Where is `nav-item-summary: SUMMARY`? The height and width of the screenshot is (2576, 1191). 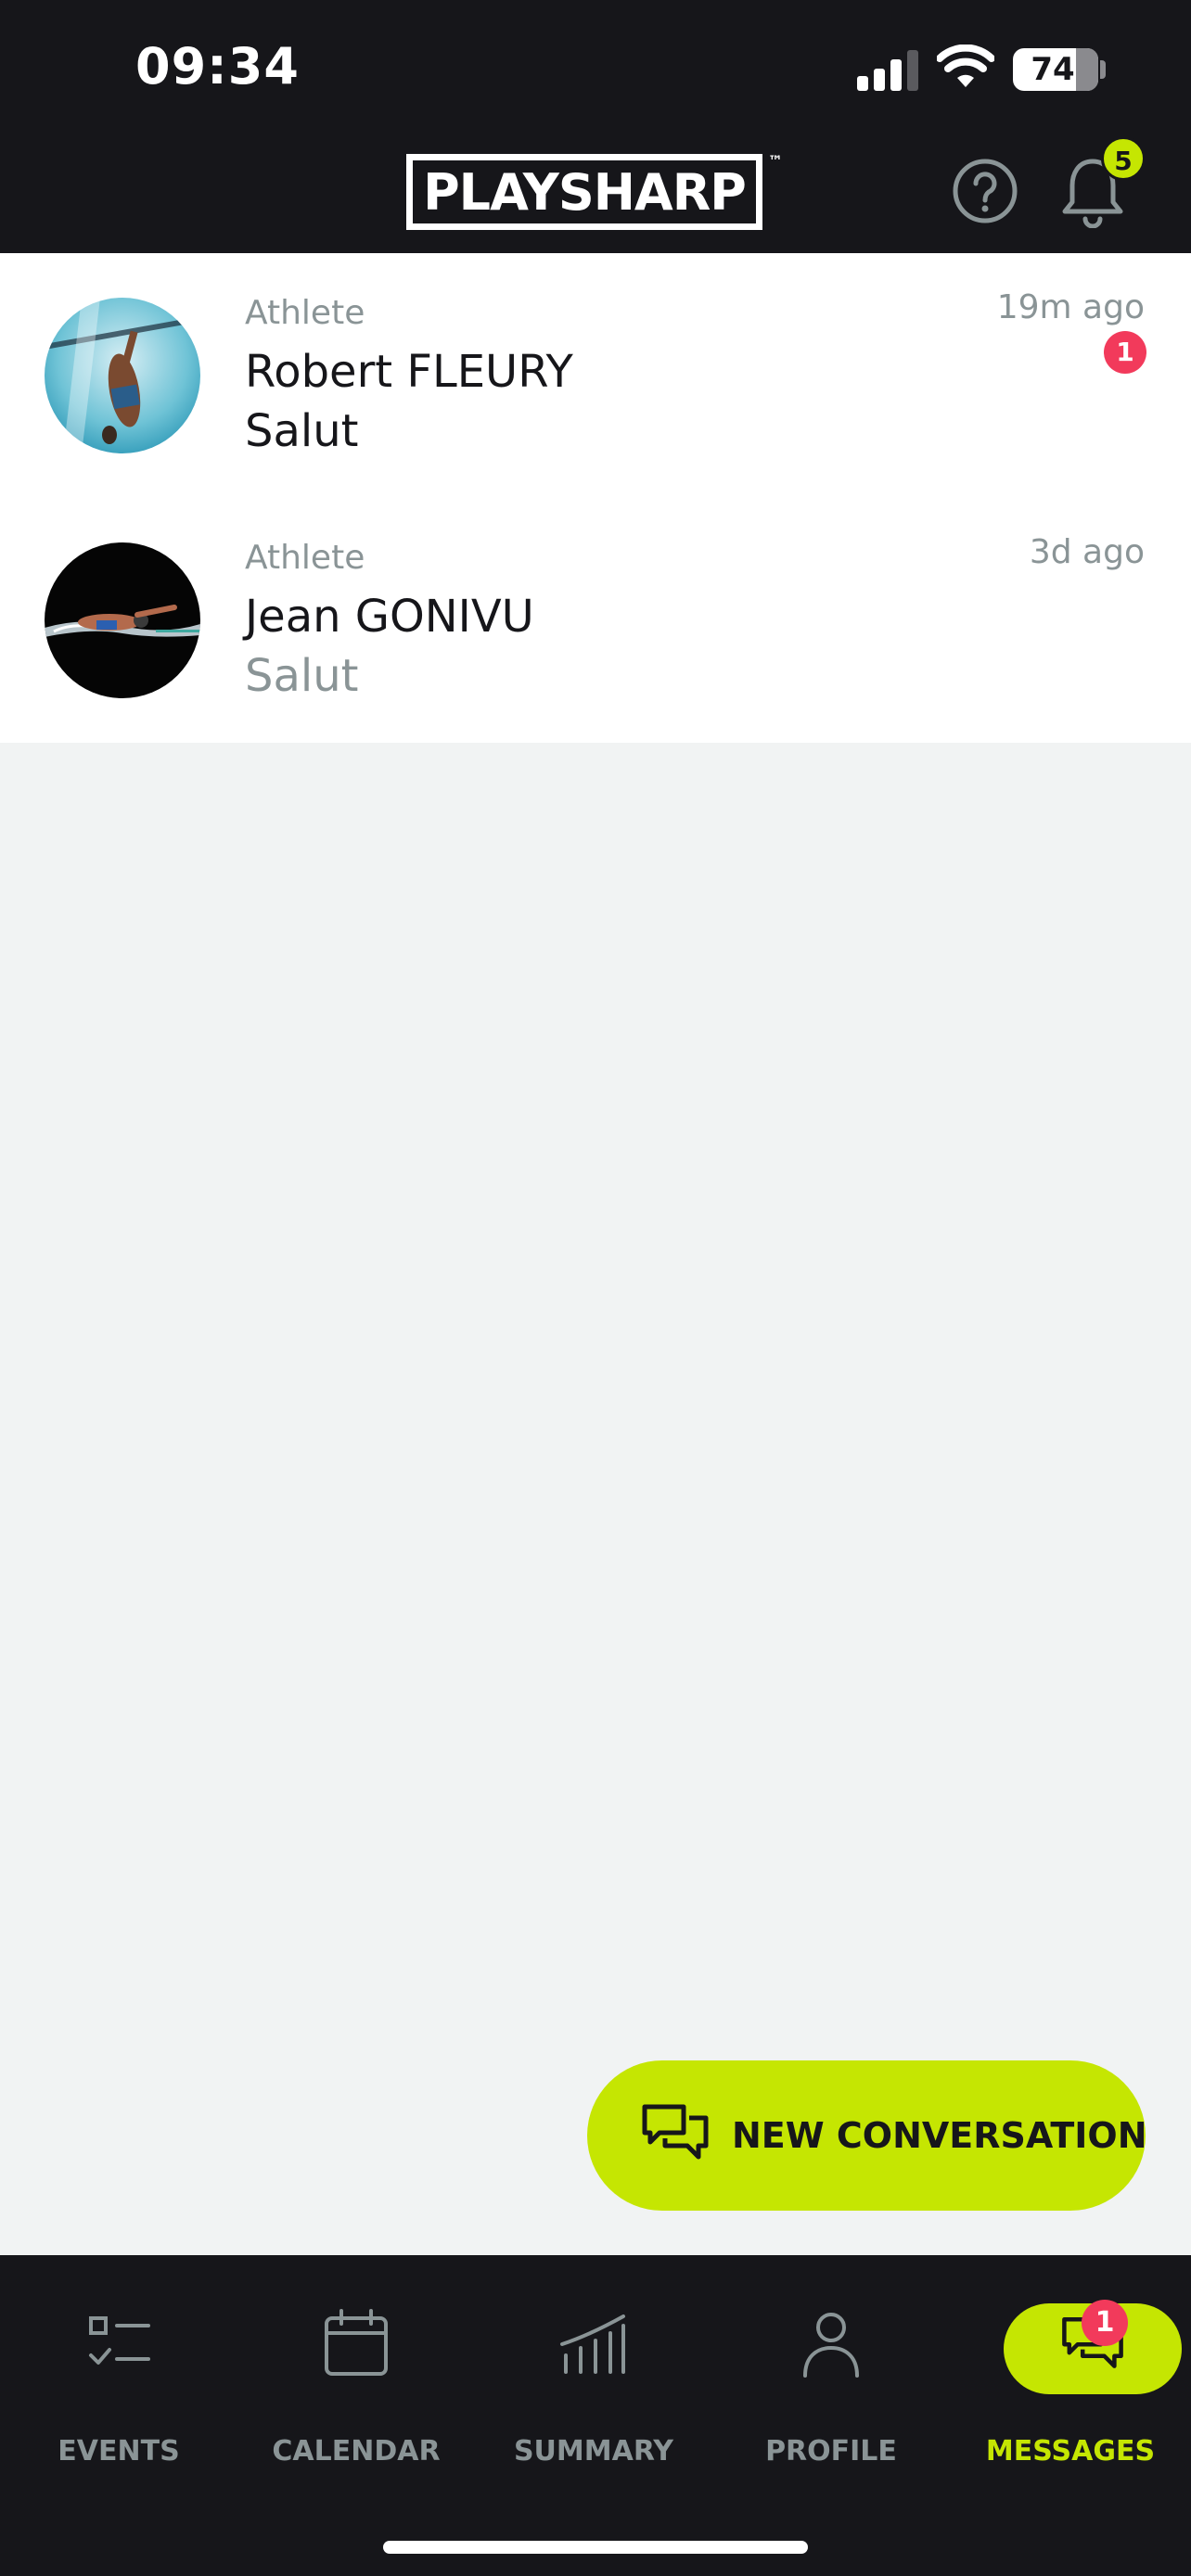 nav-item-summary: SUMMARY is located at coordinates (593, 2371).